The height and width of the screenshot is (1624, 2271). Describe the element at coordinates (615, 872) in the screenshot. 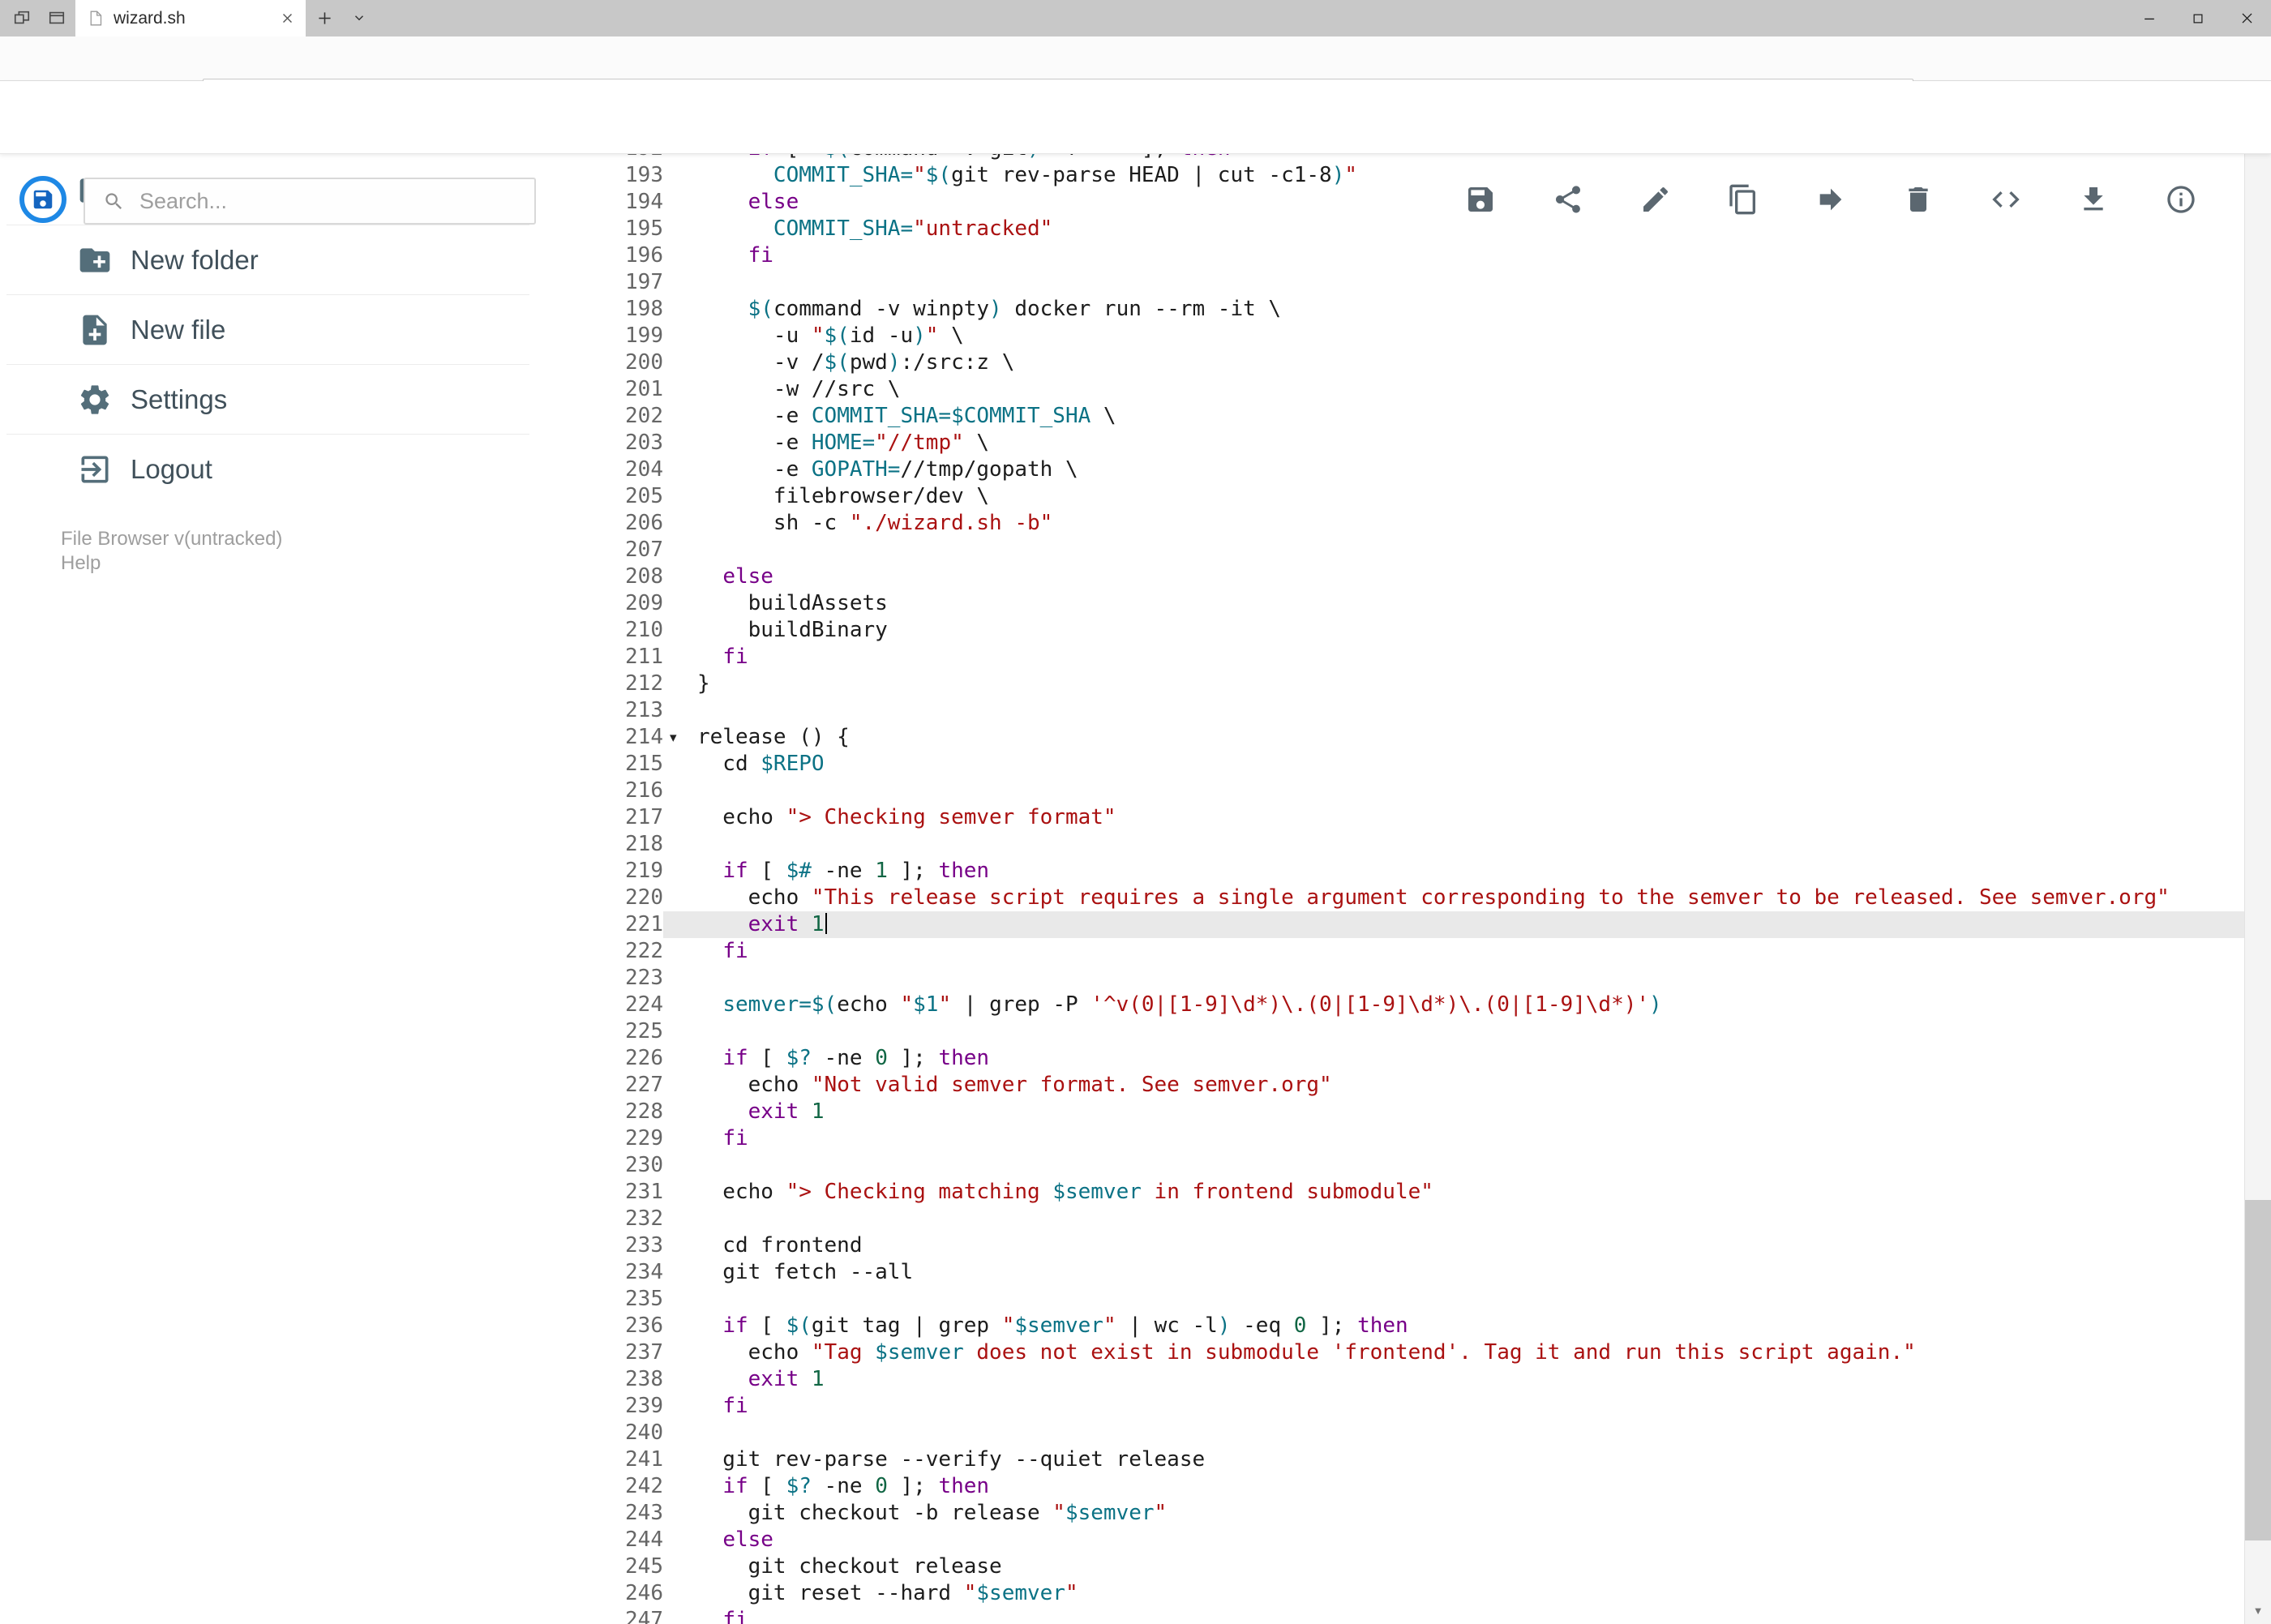

I see `line-number: 219` at that location.